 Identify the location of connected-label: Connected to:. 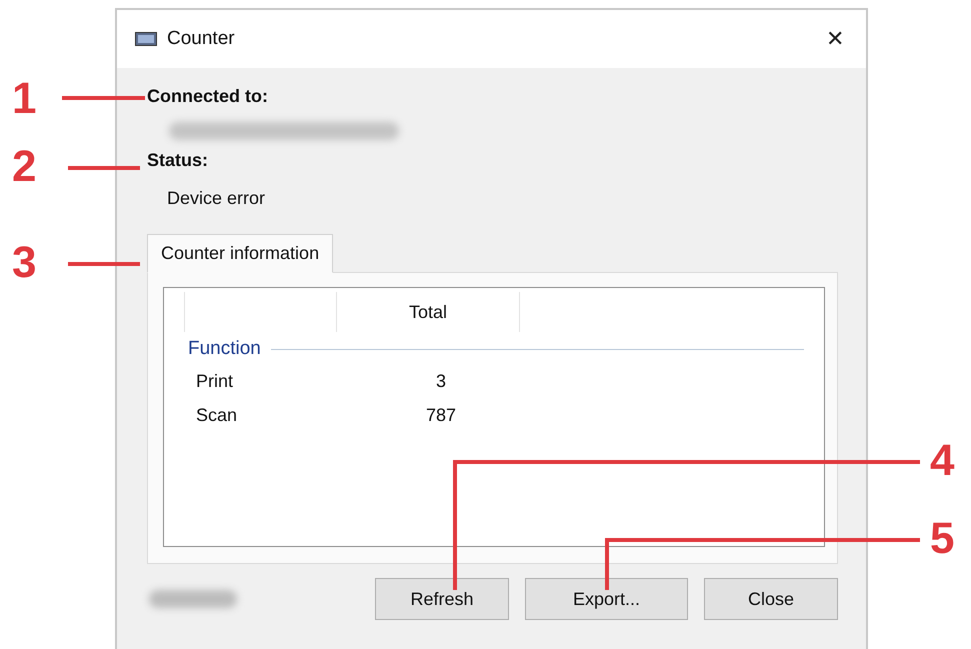
(208, 97).